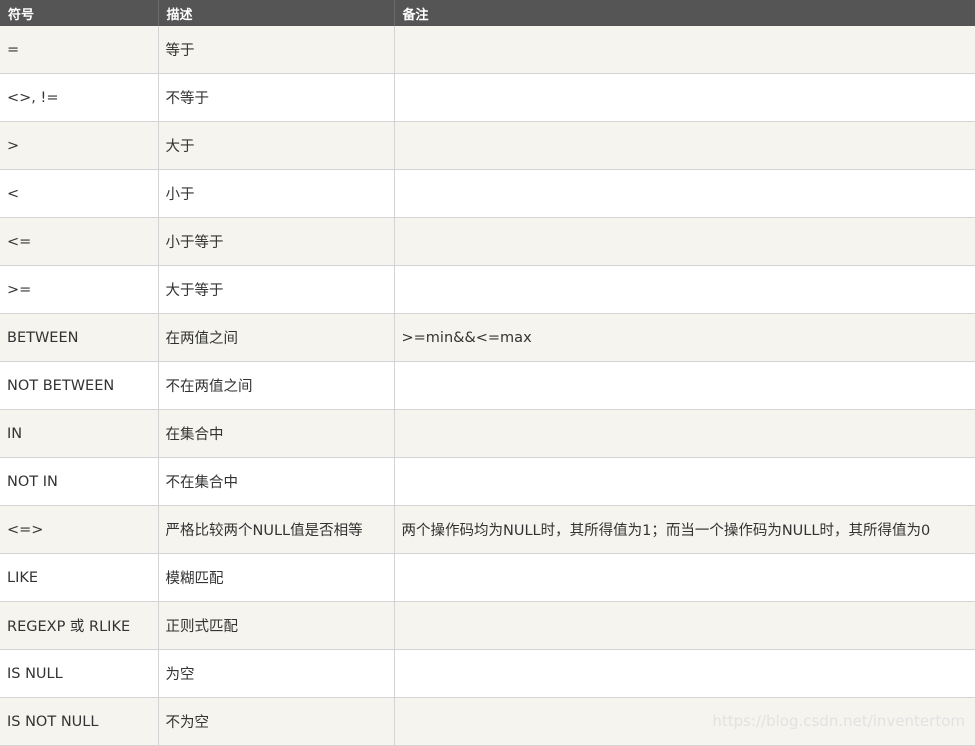  Describe the element at coordinates (276, 481) in the screenshot. I see `description-cell: 不在集合中` at that location.